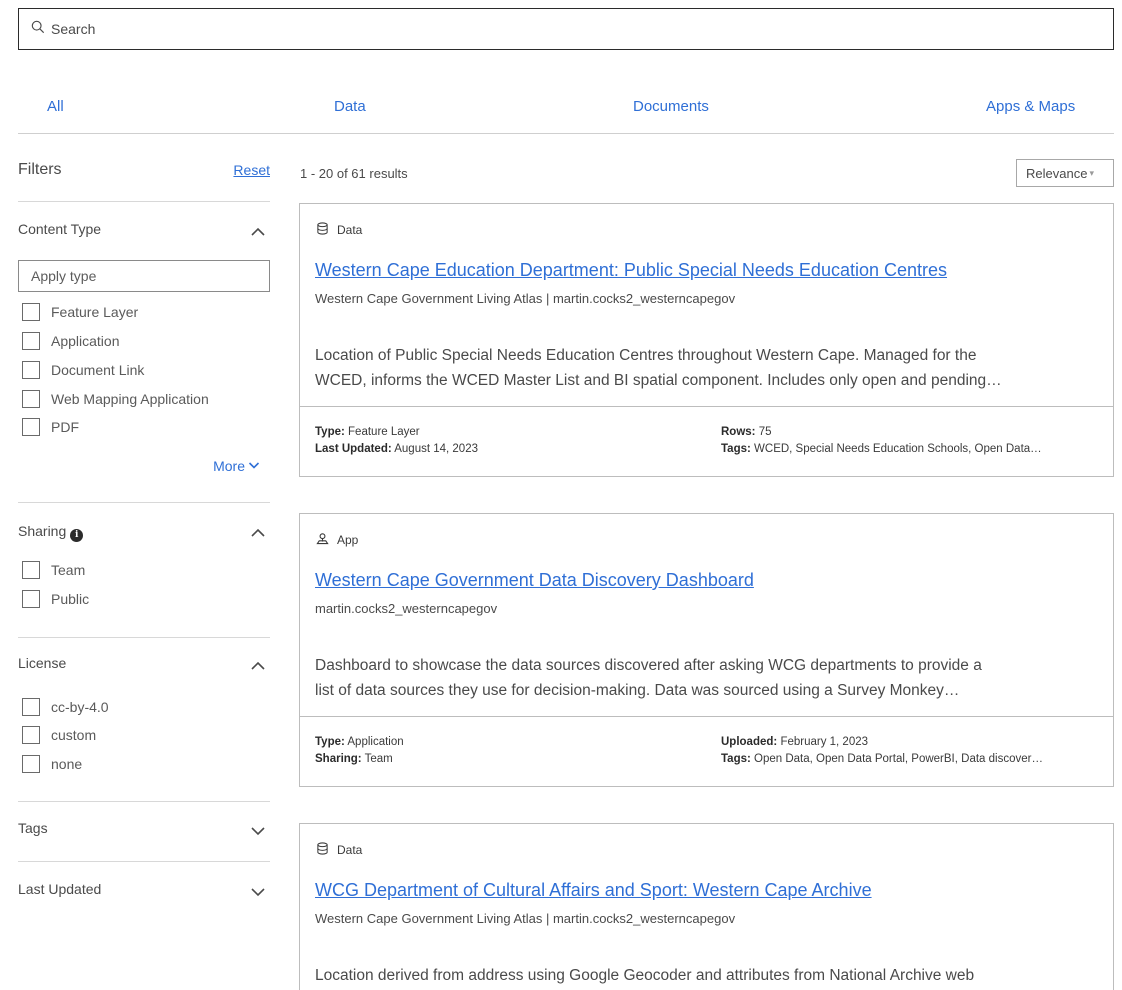  What do you see at coordinates (326, 540) in the screenshot?
I see `app-icon` at bounding box center [326, 540].